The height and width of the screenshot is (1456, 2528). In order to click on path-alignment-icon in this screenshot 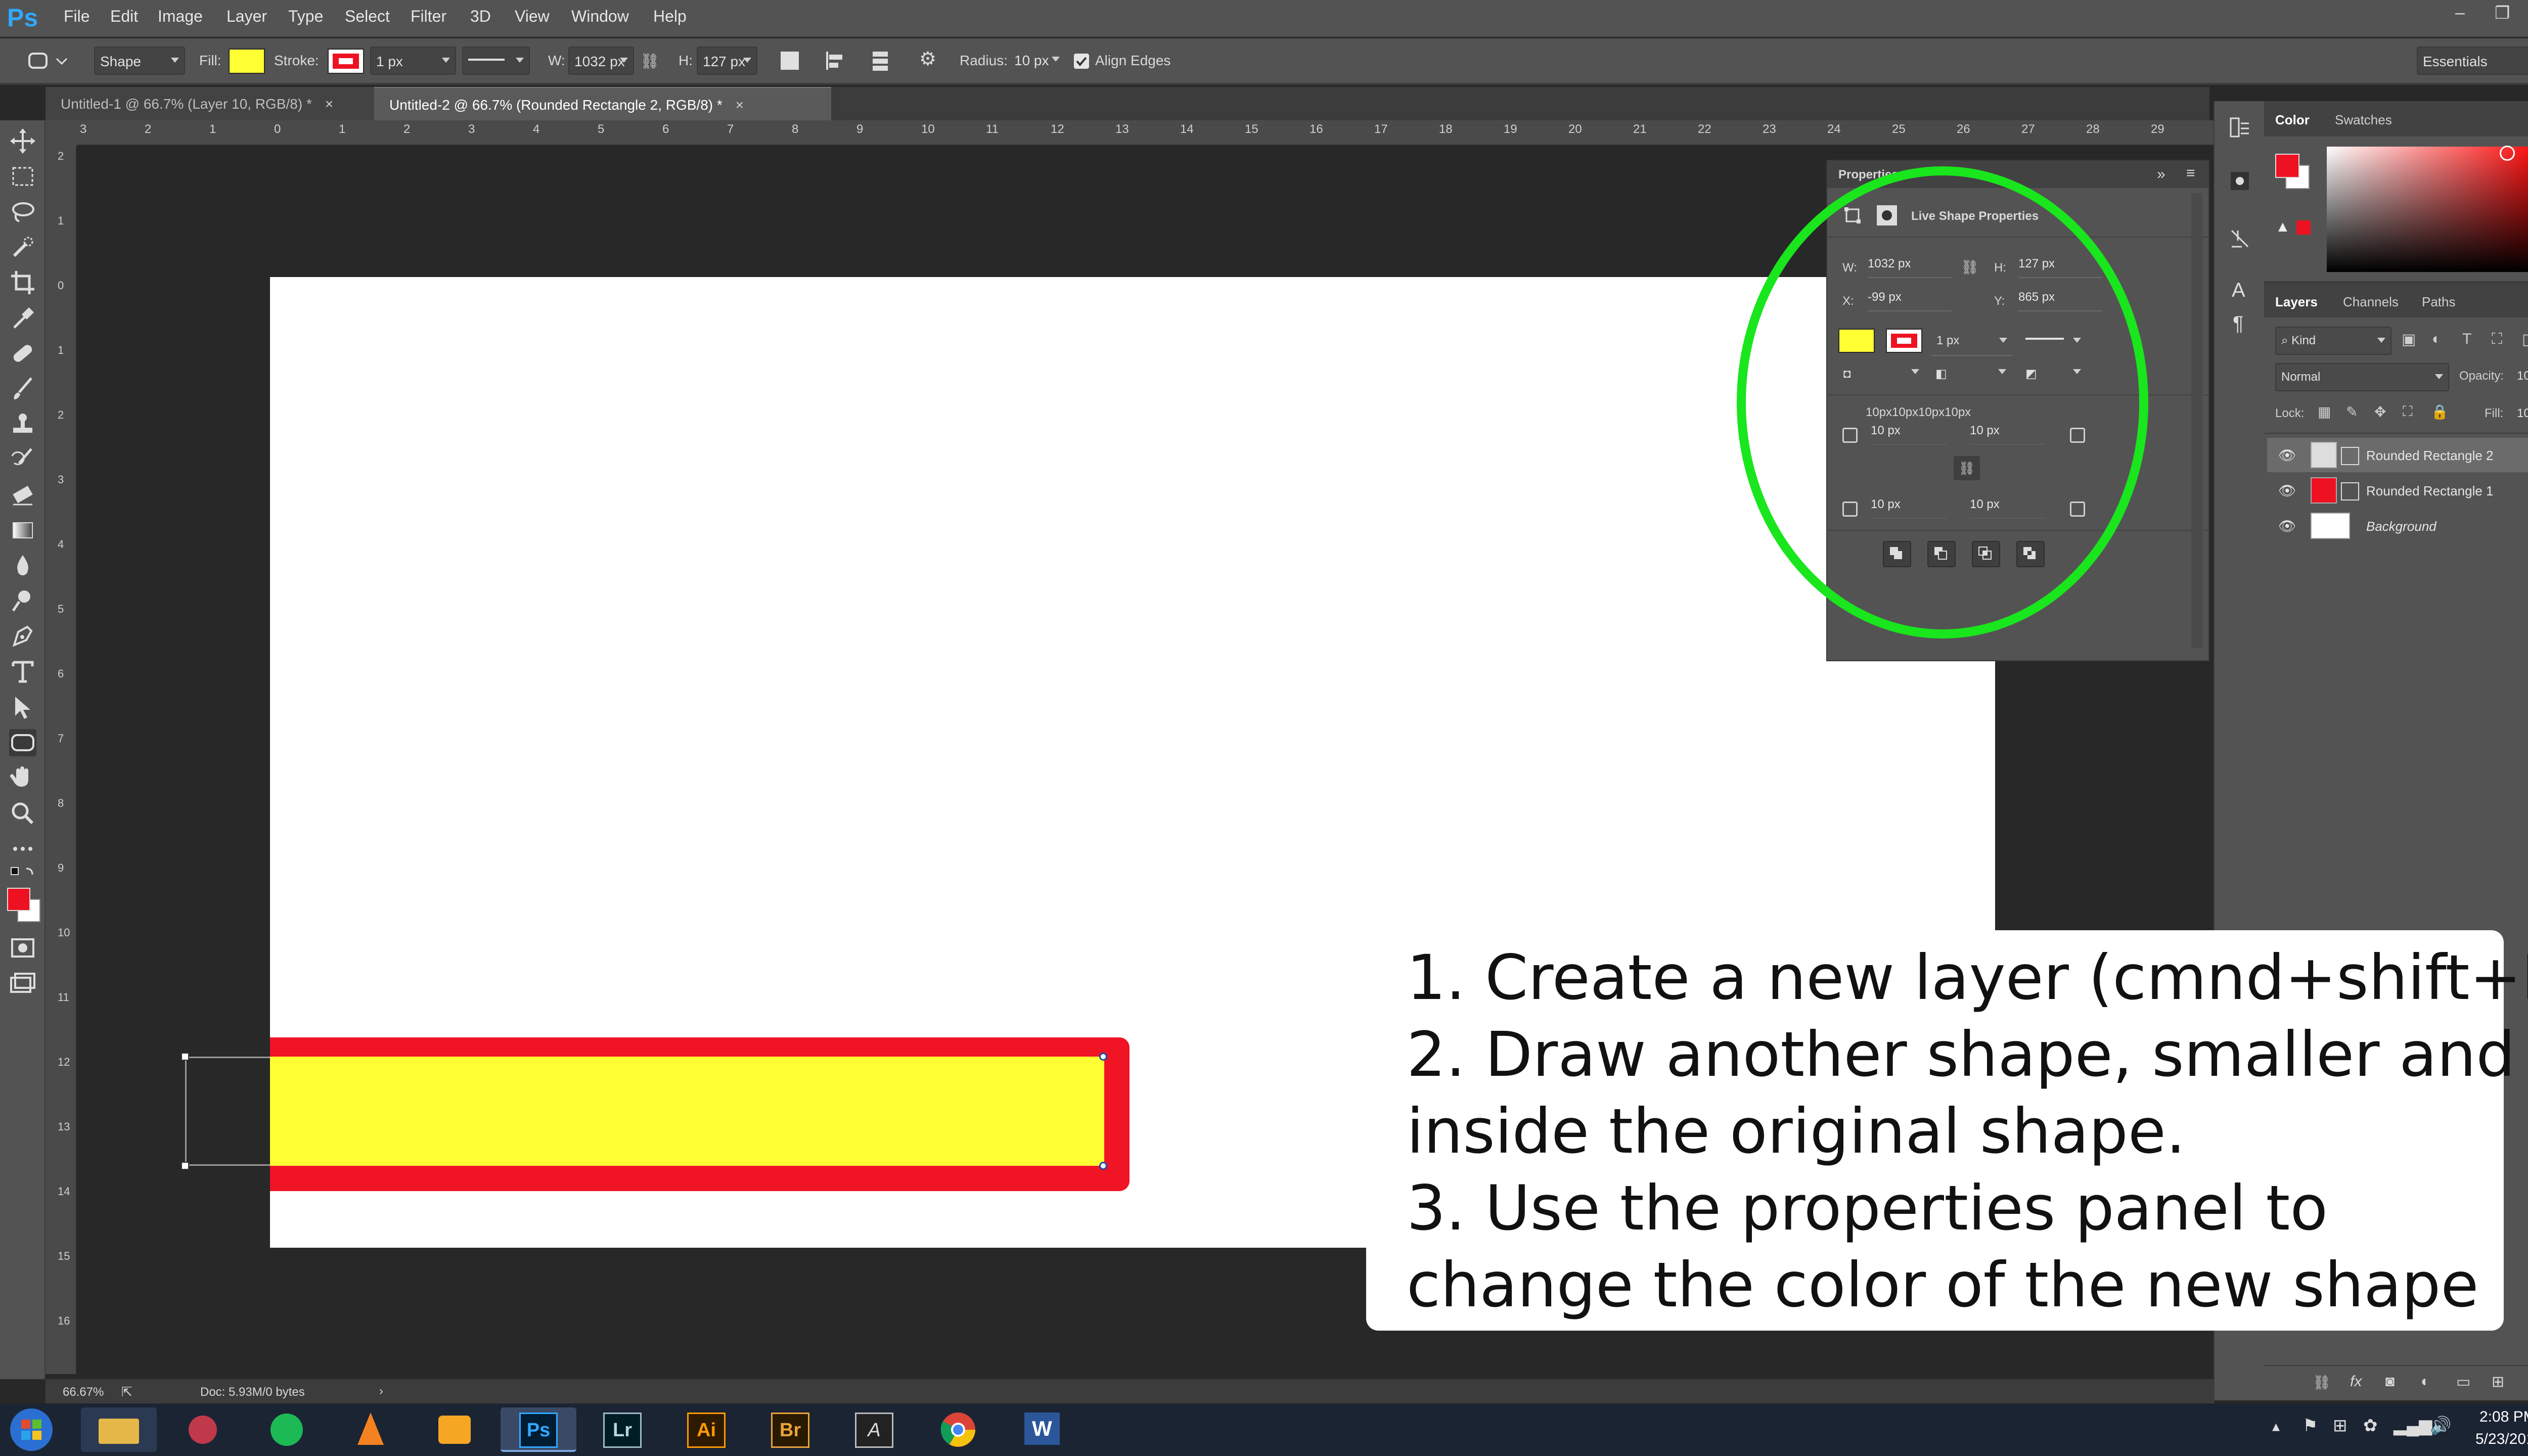, I will do `click(837, 61)`.